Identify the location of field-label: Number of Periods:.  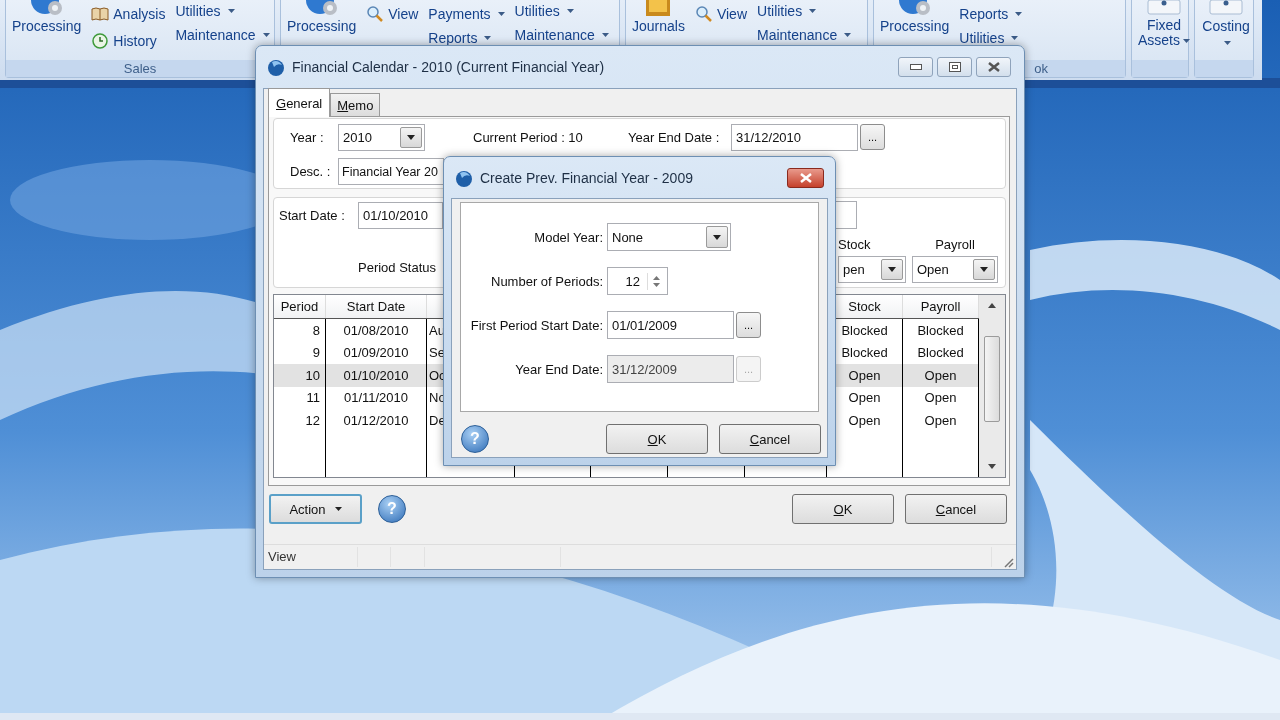
(547, 281).